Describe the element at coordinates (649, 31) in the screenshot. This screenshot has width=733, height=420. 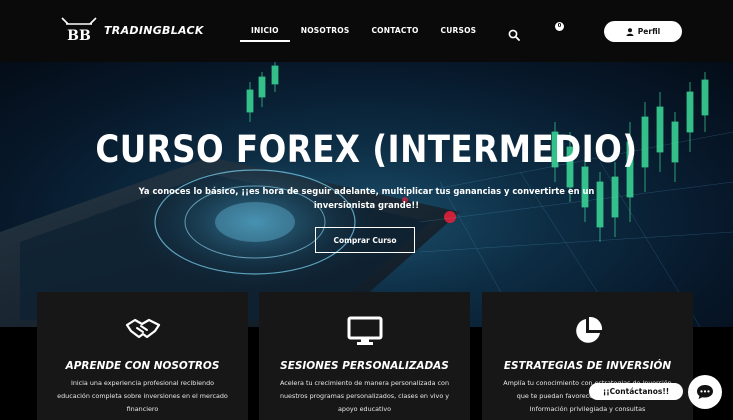
I see `profile-label: Perfil` at that location.